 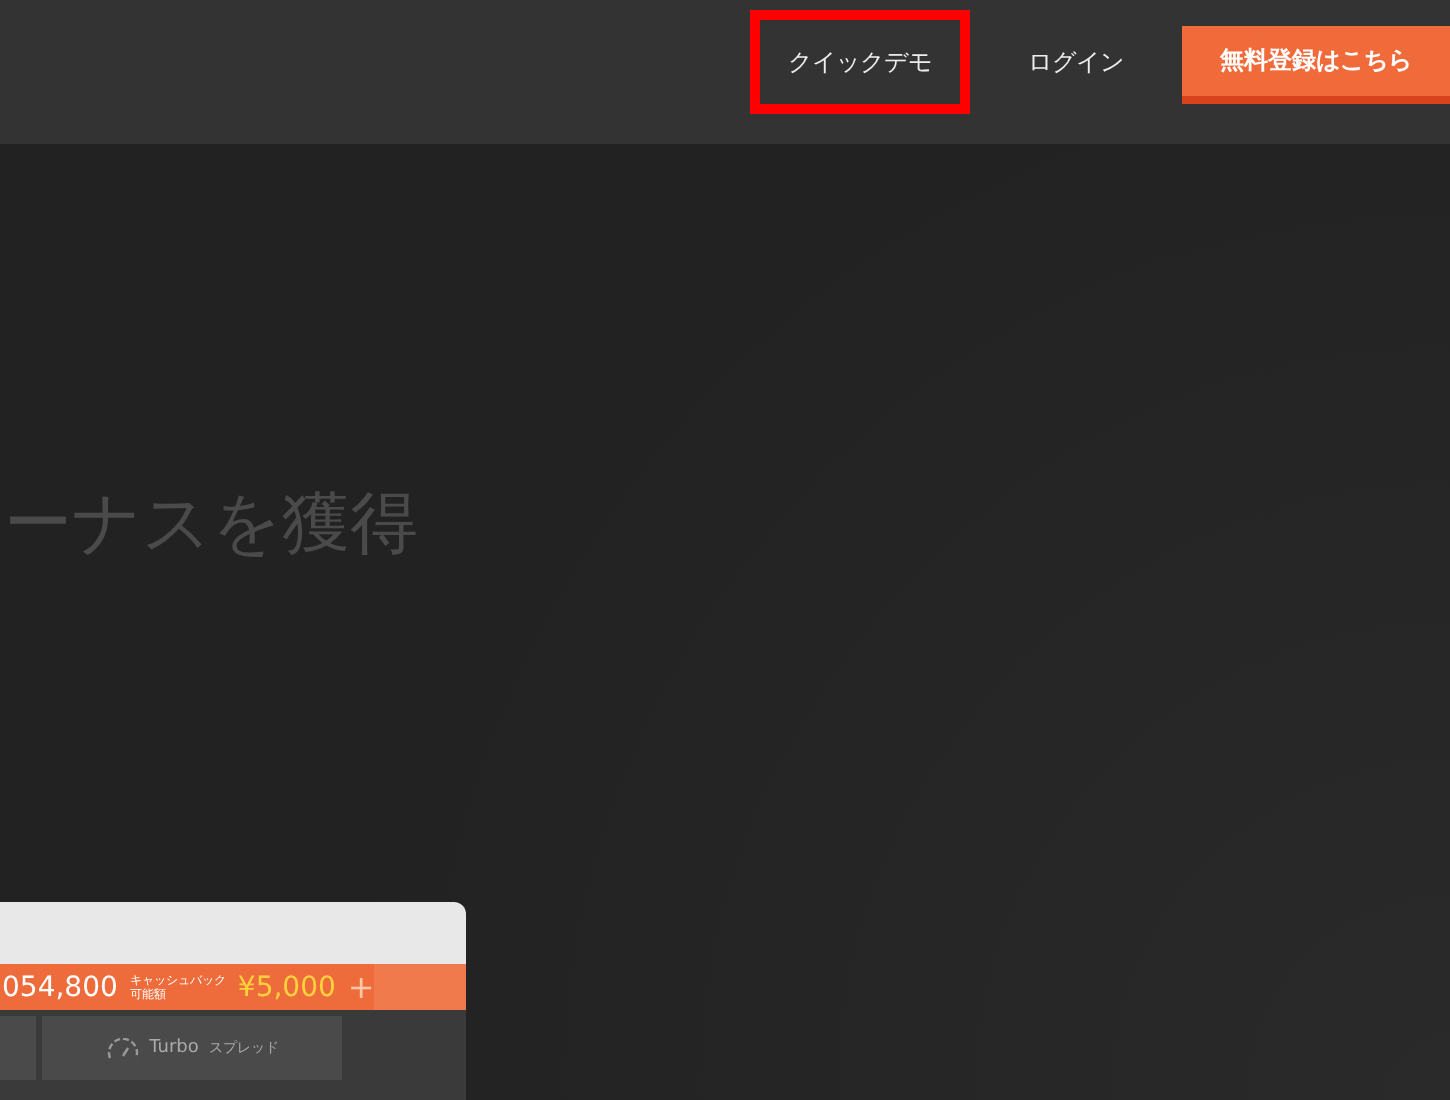 What do you see at coordinates (286, 987) in the screenshot?
I see `cashback-amount: ¥5,000` at bounding box center [286, 987].